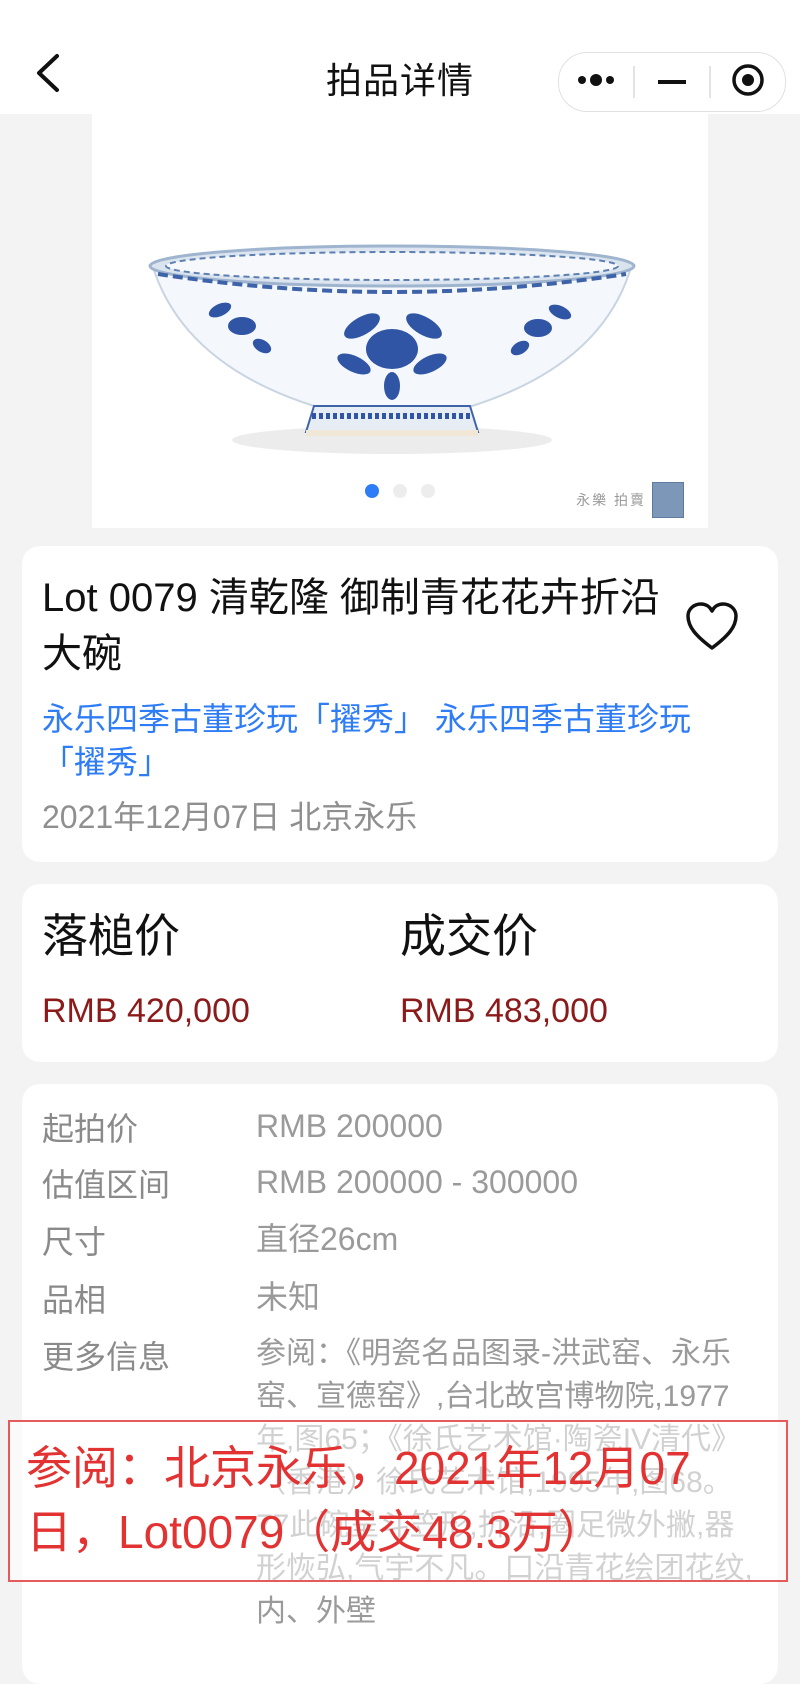  Describe the element at coordinates (74, 1300) in the screenshot. I see `info-label: 品相` at that location.